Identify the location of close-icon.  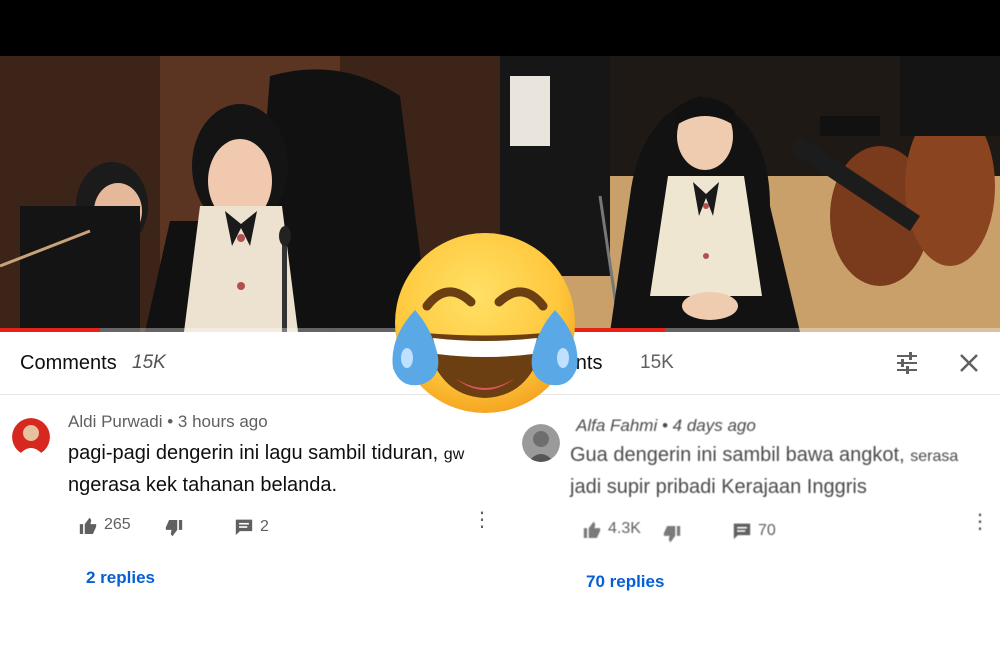
(969, 363).